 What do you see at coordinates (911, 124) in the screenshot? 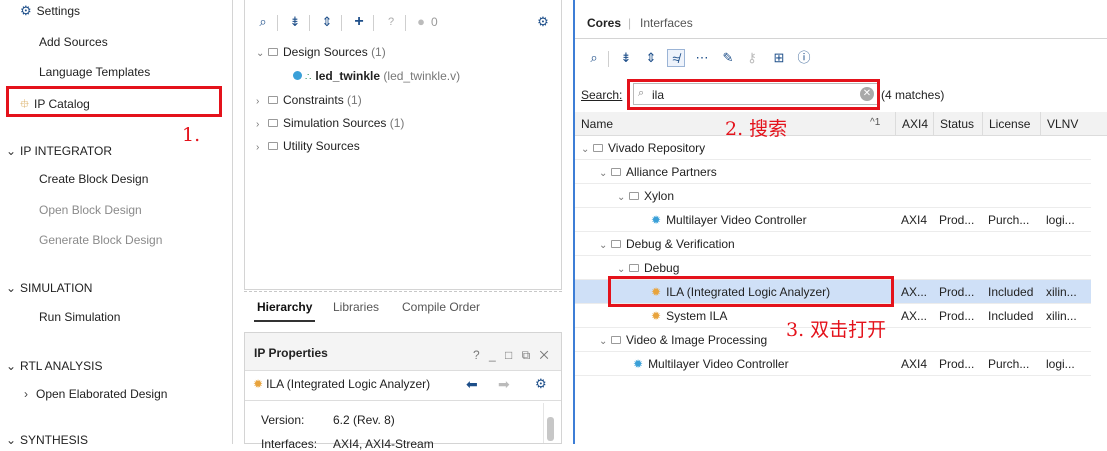
I see `col-axi4: AXI4` at bounding box center [911, 124].